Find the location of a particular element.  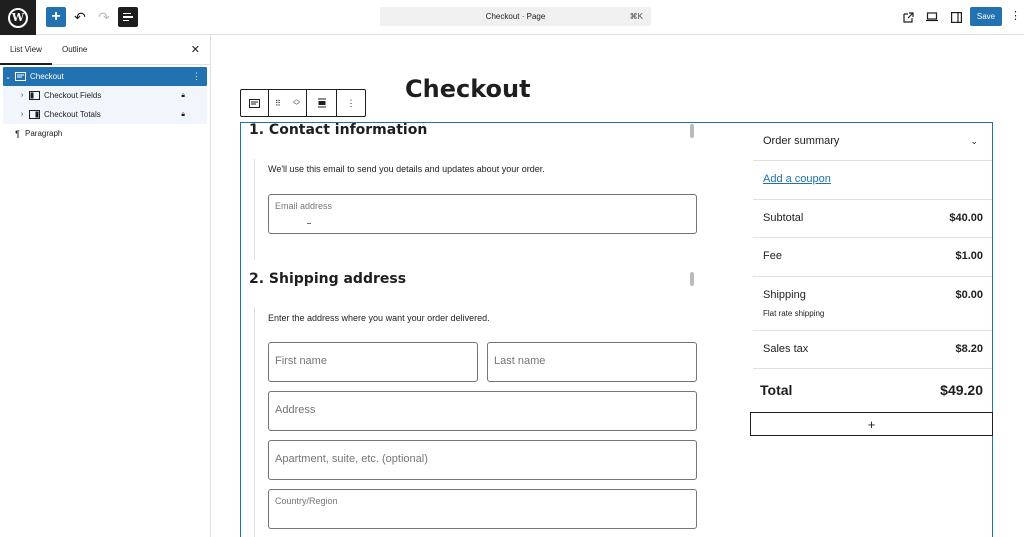

order-summary-header: Order summary ⌄ is located at coordinates (872, 143).